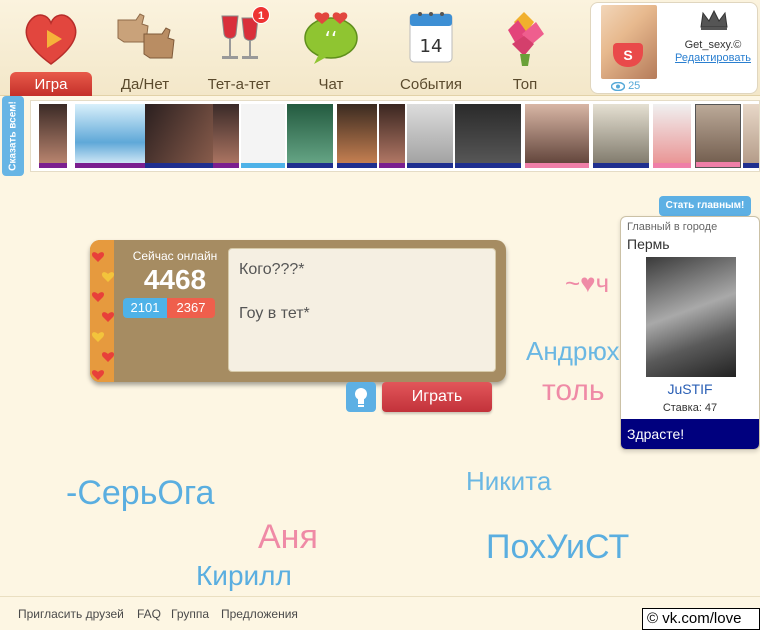 The height and width of the screenshot is (630, 760). I want to click on message-line: Гоу в тет*, so click(274, 313).